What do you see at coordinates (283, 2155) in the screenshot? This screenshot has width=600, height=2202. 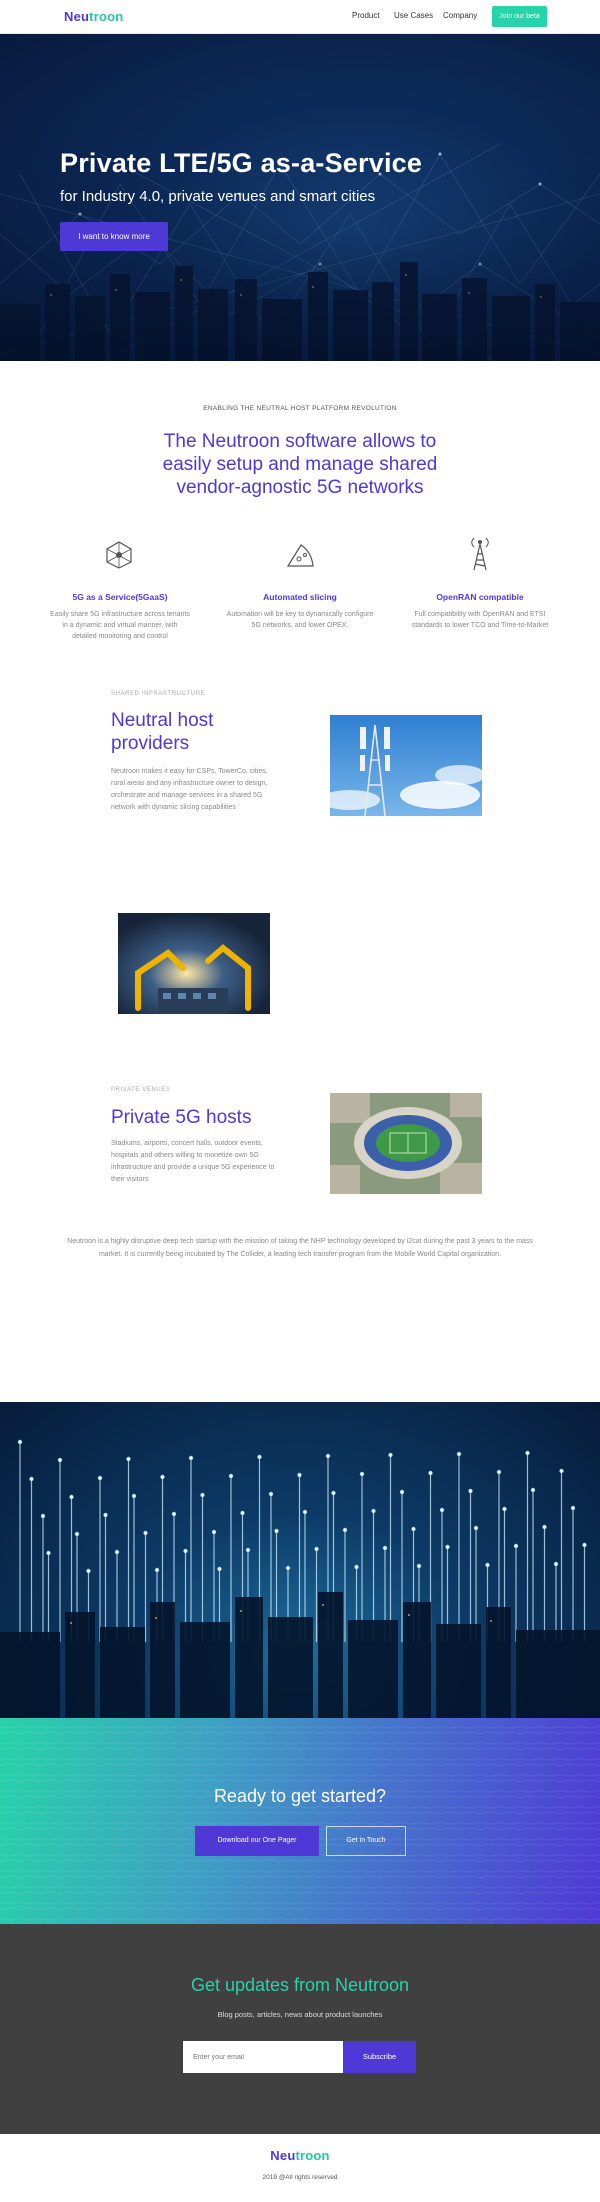 I see `footer-logo-part-1: Neu` at bounding box center [283, 2155].